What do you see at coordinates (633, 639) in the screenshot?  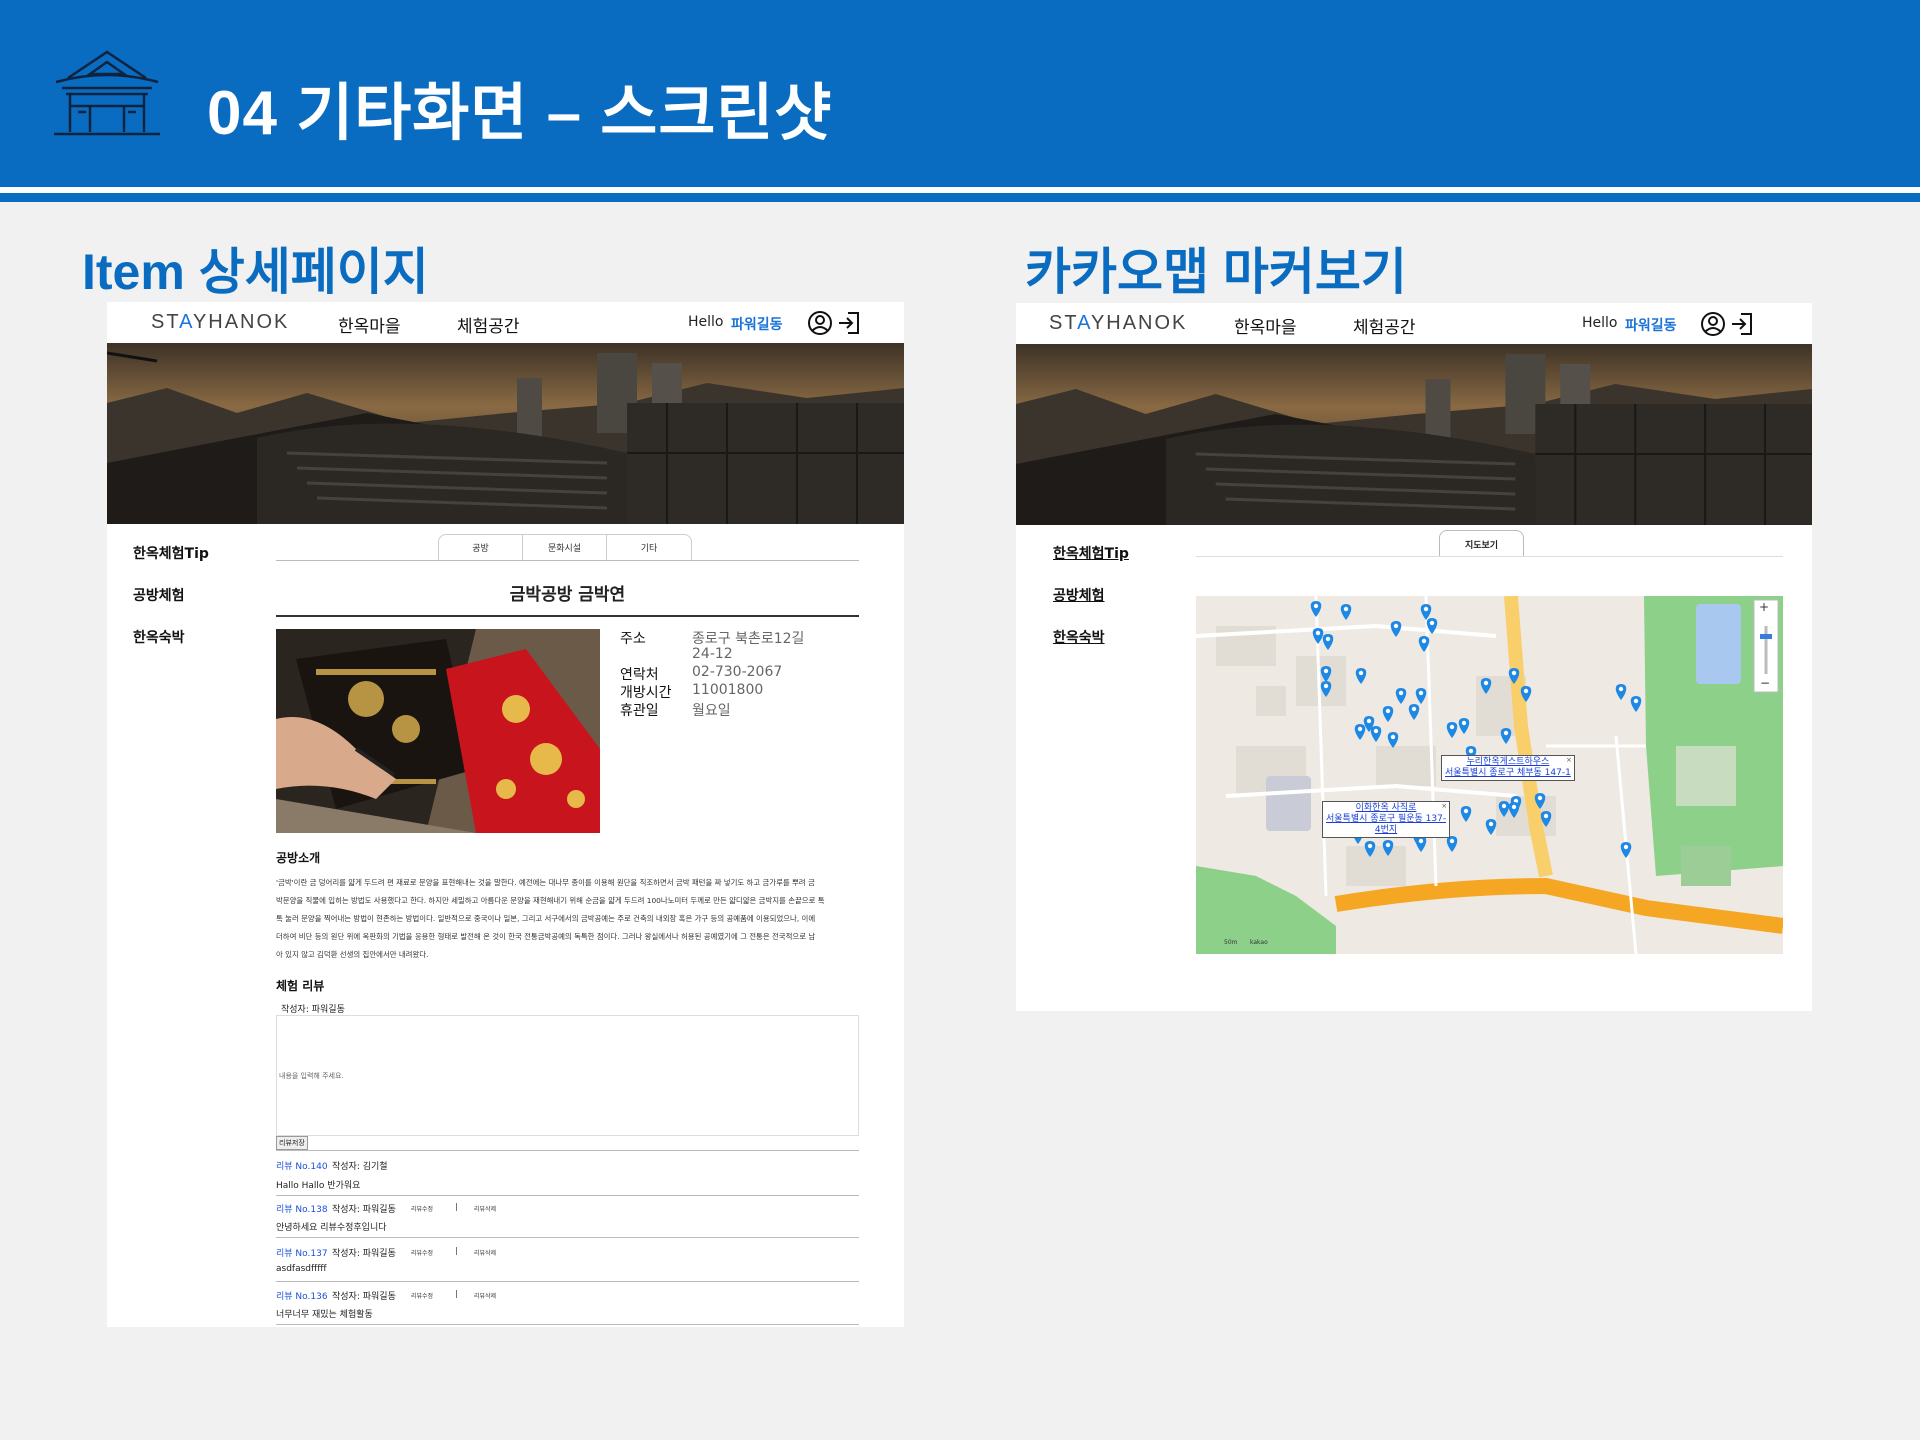 I see `info-label-address: 주소` at bounding box center [633, 639].